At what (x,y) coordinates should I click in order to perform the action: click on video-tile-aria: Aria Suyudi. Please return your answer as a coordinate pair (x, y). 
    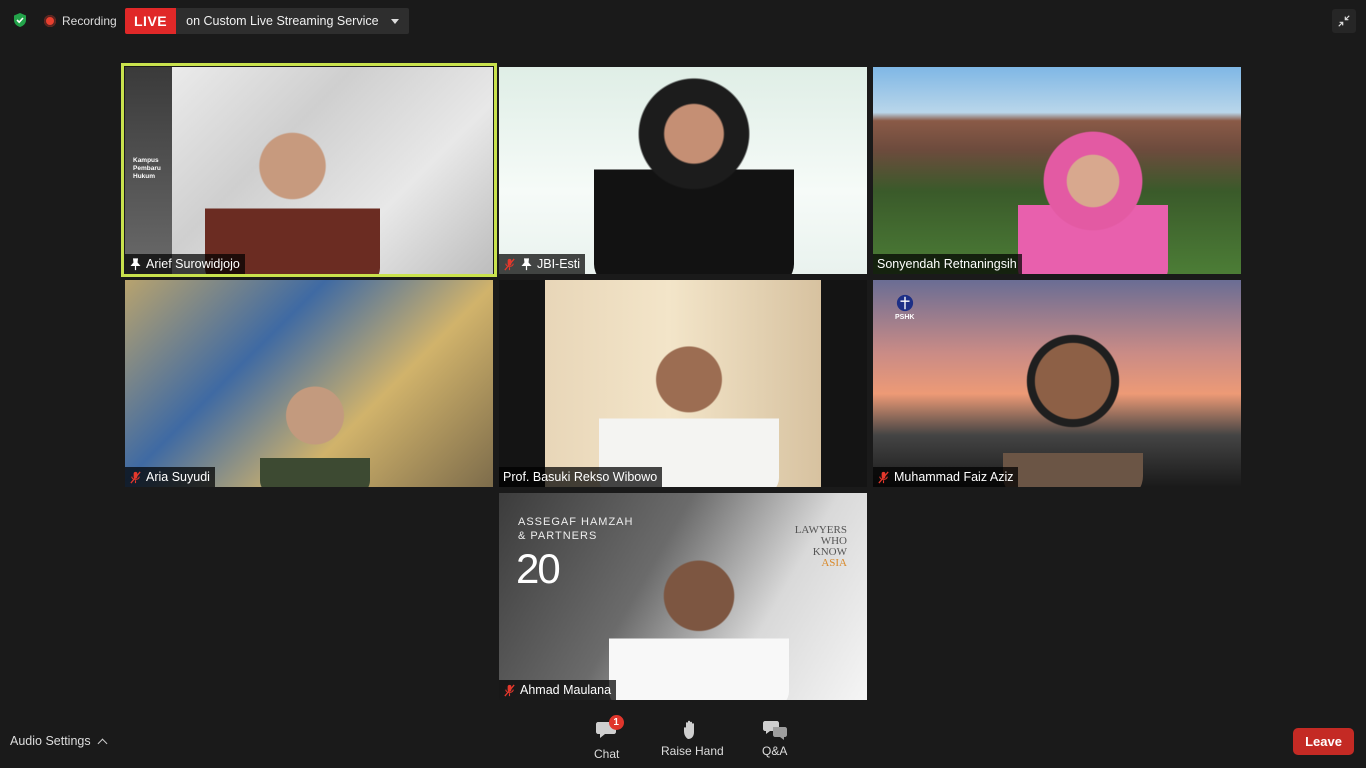
    Looking at the image, I should click on (309, 383).